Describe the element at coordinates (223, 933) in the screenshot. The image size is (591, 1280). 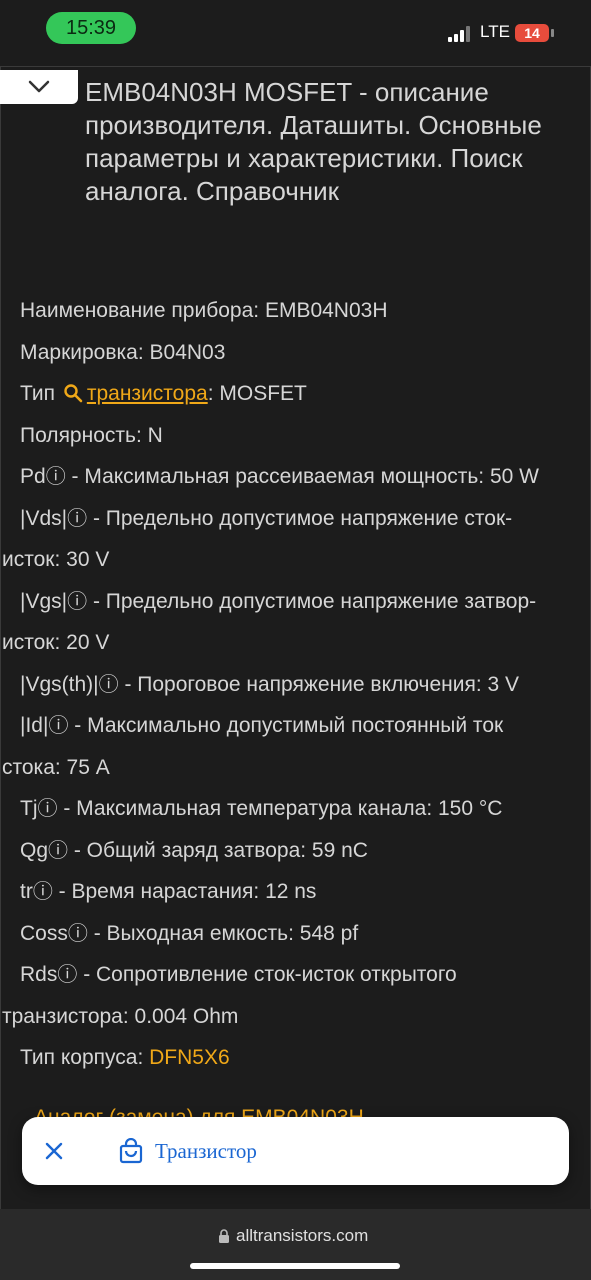
I see `spec-coss-text: - Выходная емкость: 548 pf` at that location.